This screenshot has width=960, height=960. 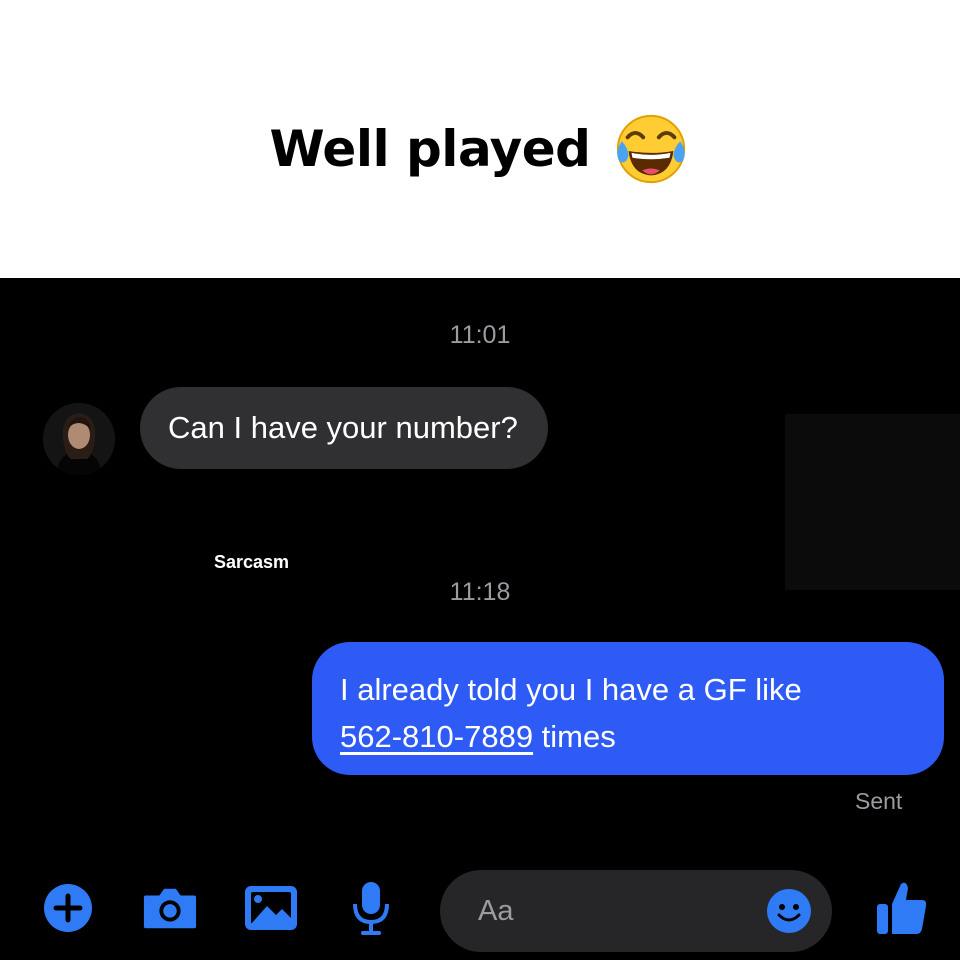 What do you see at coordinates (480, 335) in the screenshot?
I see `timestamp-first: 11:01` at bounding box center [480, 335].